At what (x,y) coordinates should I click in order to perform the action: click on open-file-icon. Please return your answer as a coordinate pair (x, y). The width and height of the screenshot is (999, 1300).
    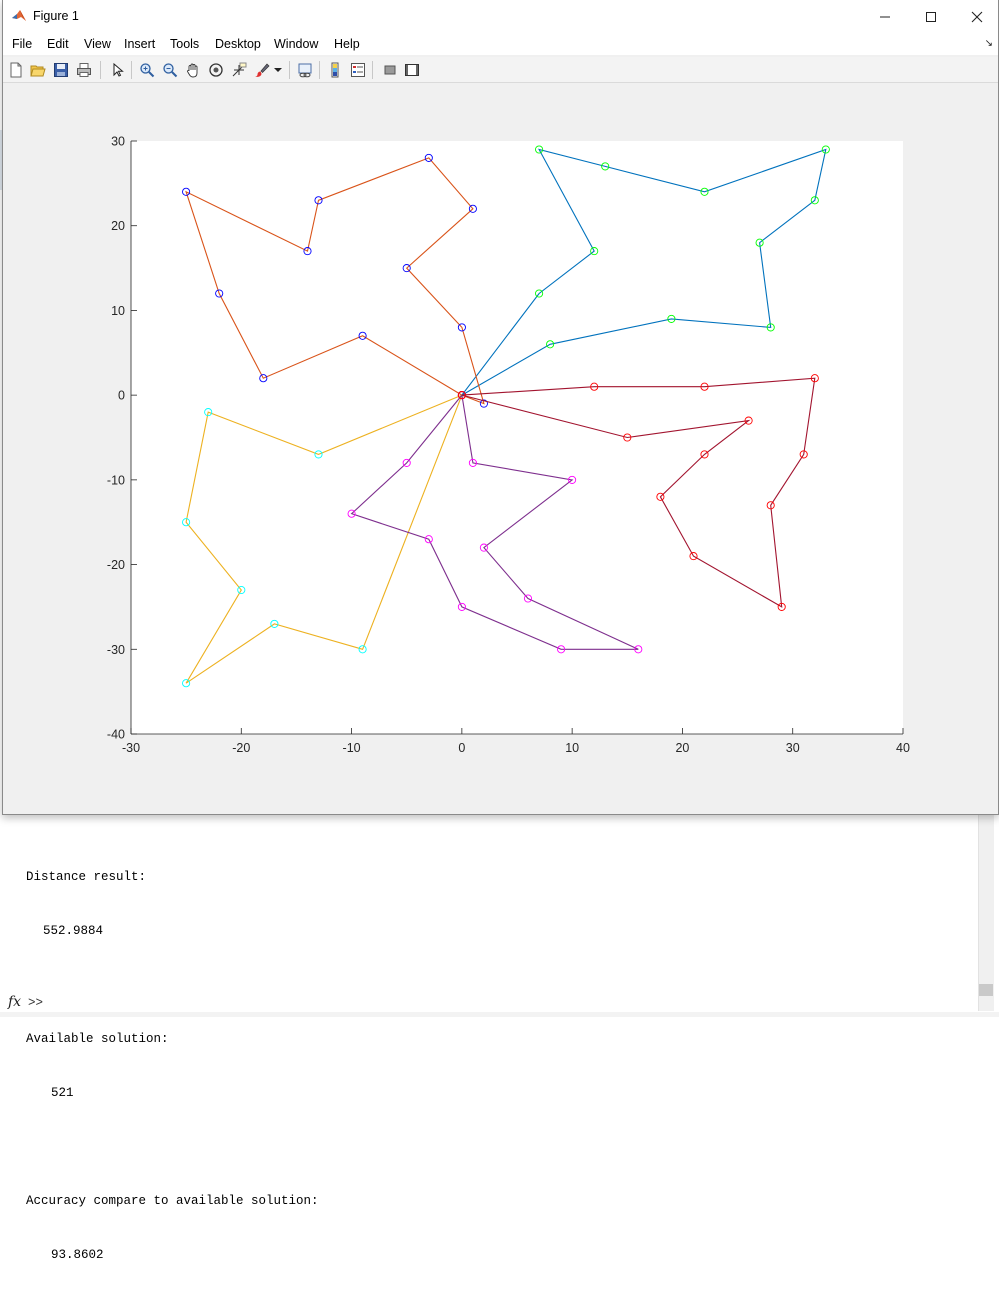
    Looking at the image, I should click on (38, 71).